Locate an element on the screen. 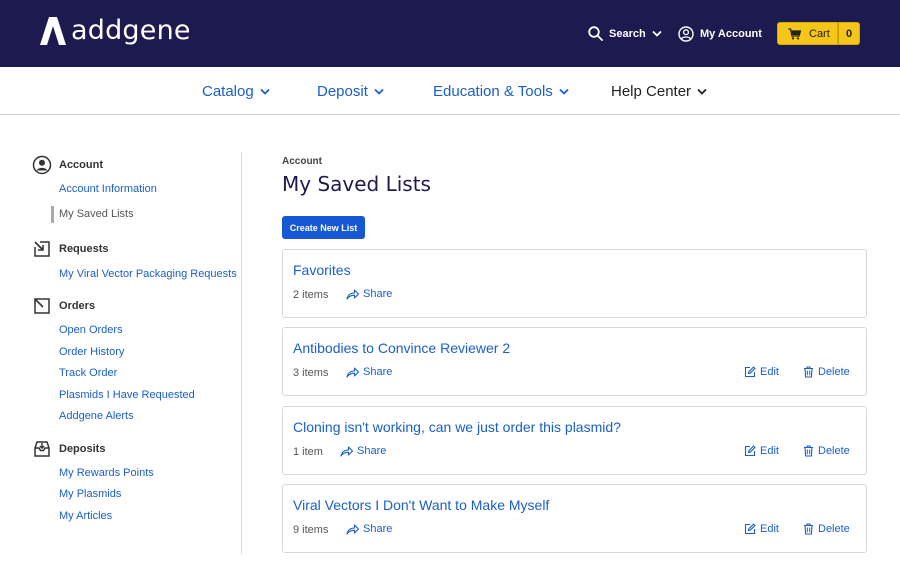 This screenshot has height=574, width=900. nav-deposit: Deposit is located at coordinates (350, 91).